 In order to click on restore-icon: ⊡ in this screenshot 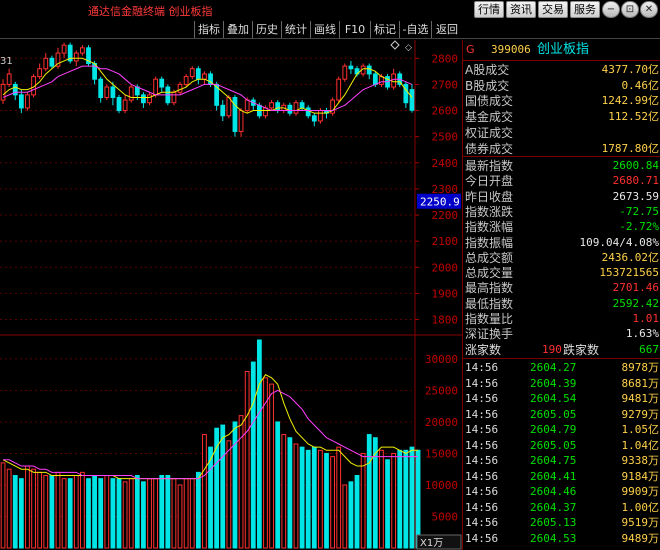, I will do `click(630, 9)`.